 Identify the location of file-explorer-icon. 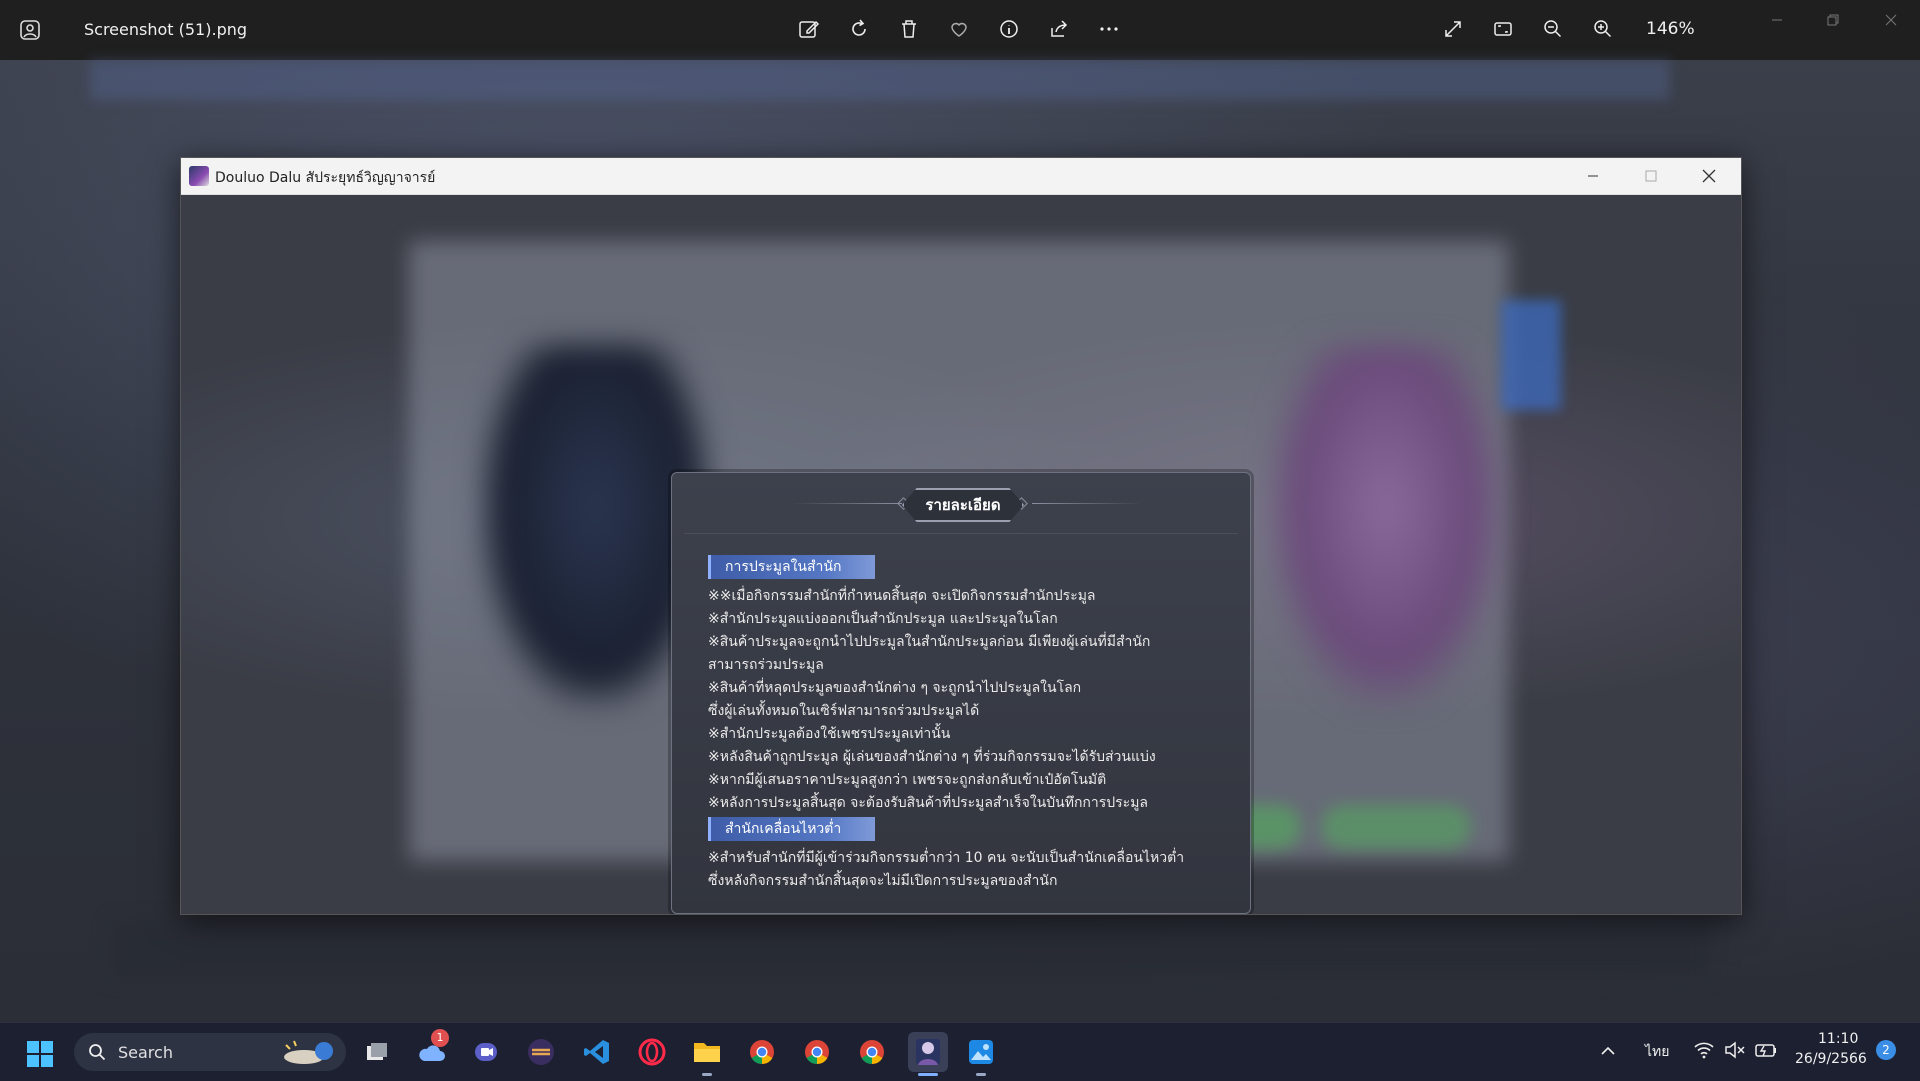
(707, 1052).